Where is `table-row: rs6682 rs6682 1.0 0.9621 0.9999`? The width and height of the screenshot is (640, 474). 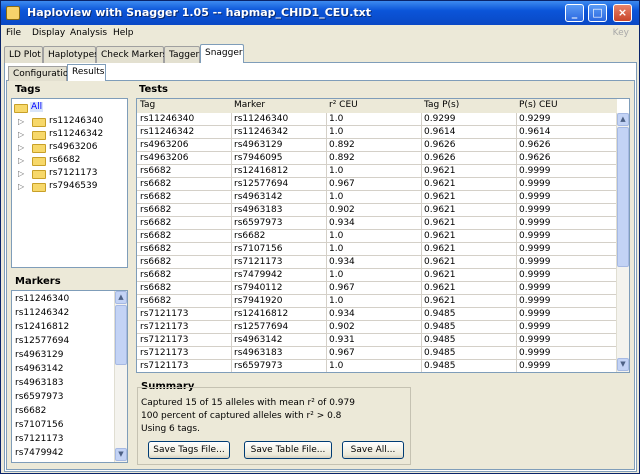 table-row: rs6682 rs6682 1.0 0.9621 0.9999 is located at coordinates (377, 236).